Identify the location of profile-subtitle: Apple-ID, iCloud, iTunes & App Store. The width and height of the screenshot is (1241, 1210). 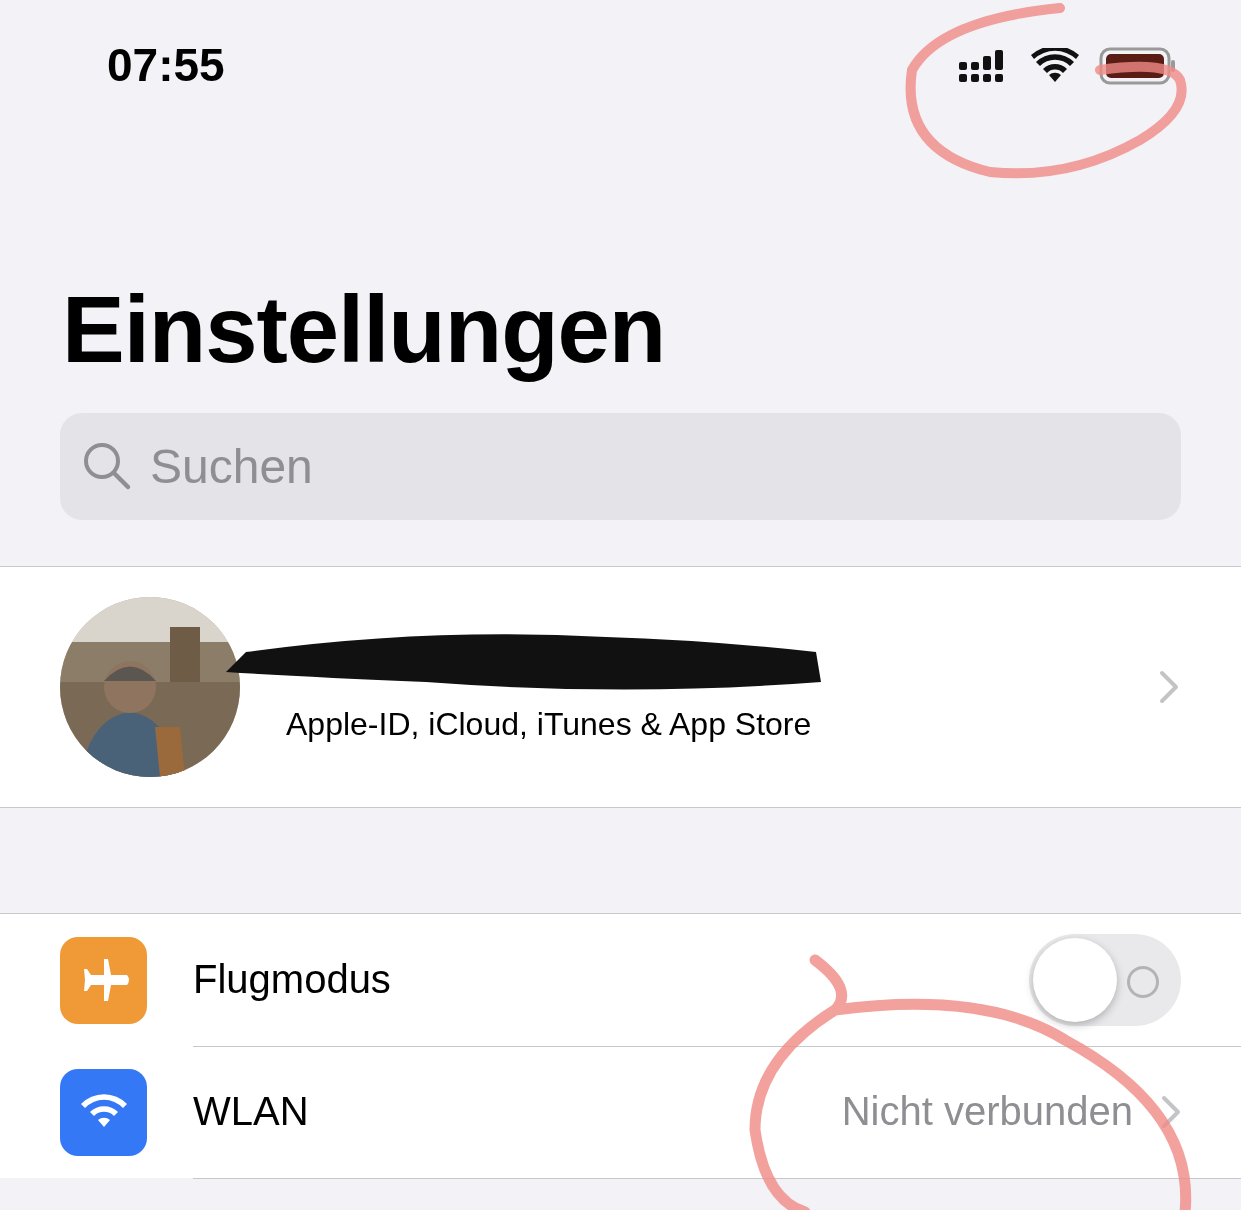
(549, 724).